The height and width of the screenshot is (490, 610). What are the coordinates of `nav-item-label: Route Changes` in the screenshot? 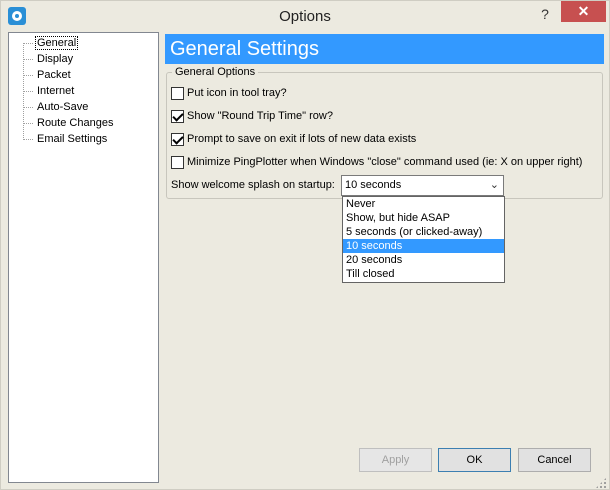 It's located at (75, 123).